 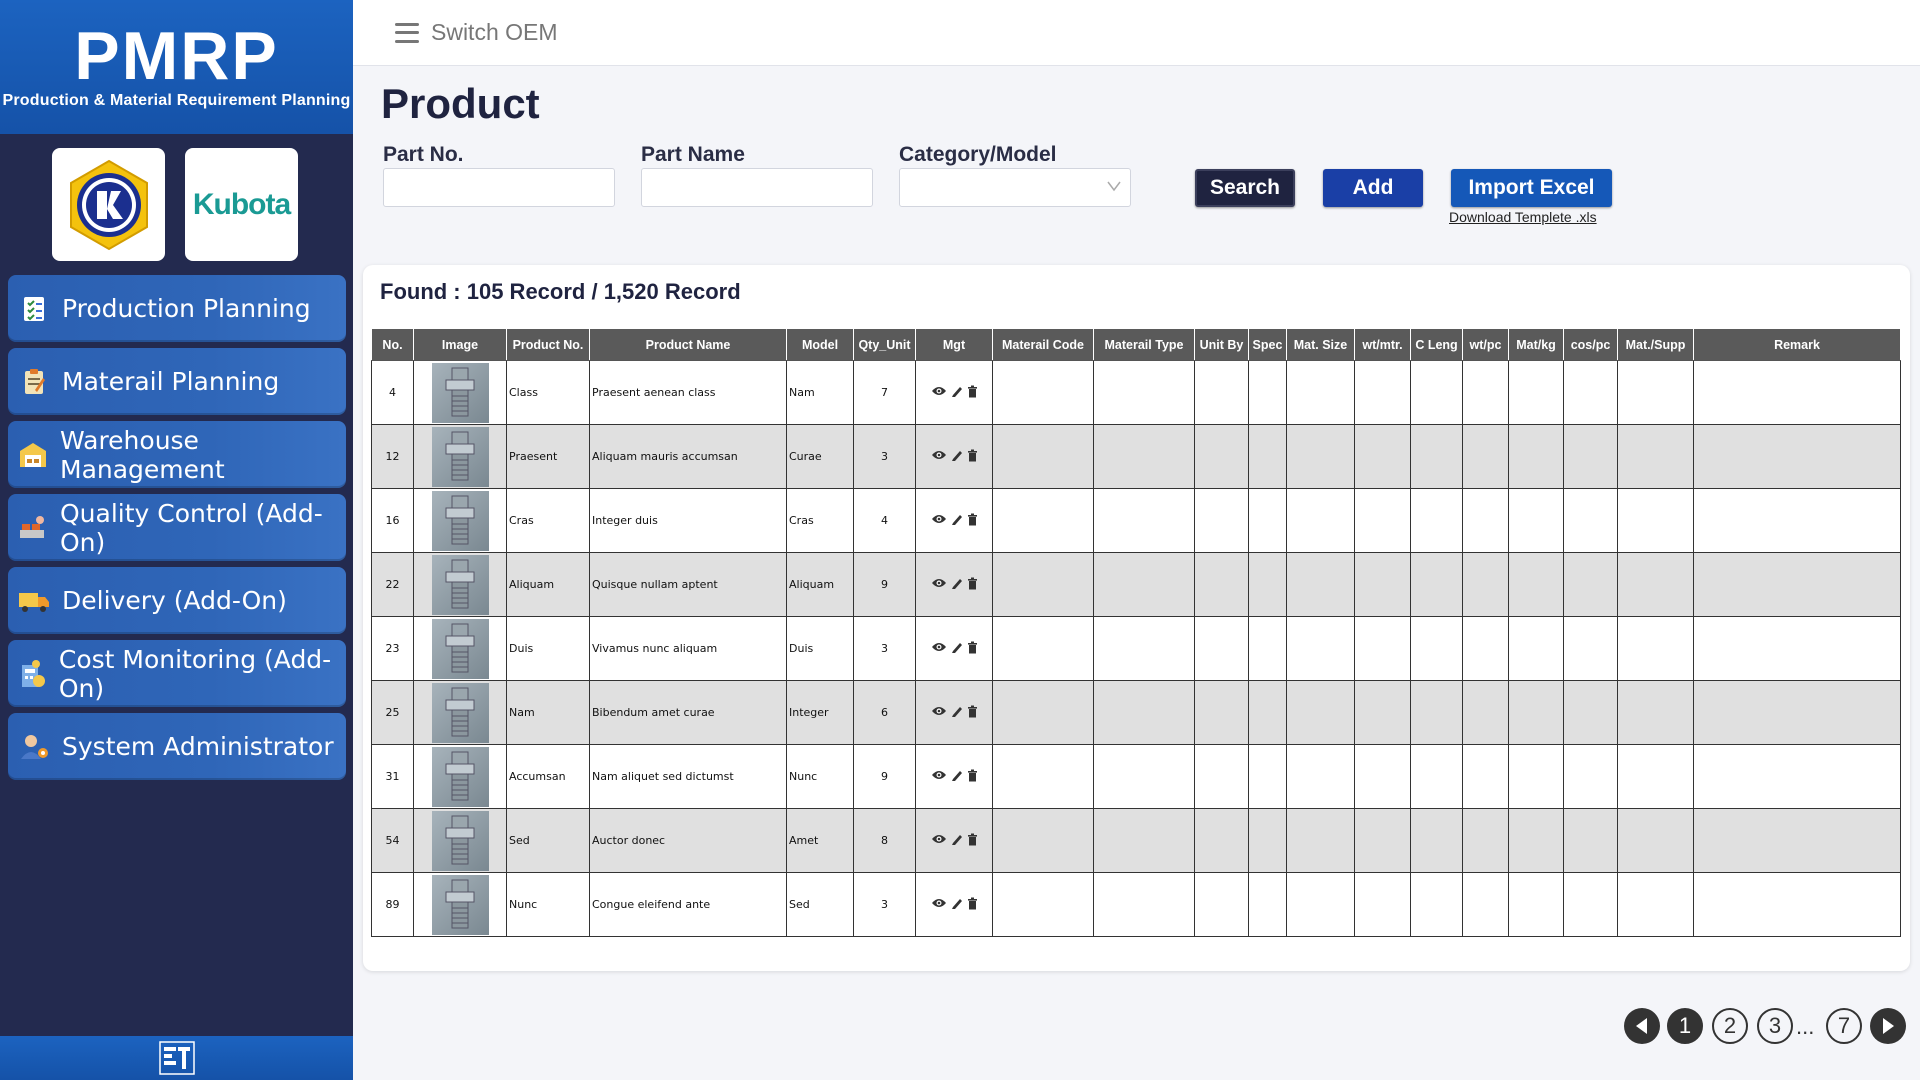 What do you see at coordinates (1144, 344) in the screenshot?
I see `column-header: Materail Type` at bounding box center [1144, 344].